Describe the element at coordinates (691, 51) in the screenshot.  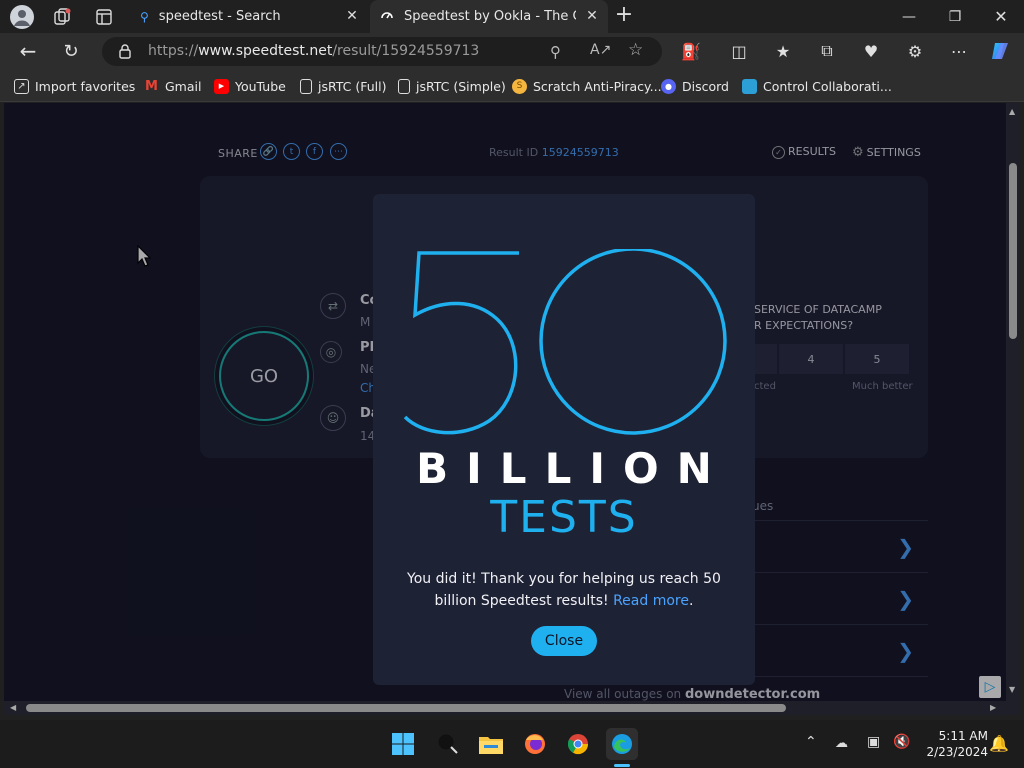
I see `extensions-icon: ⛽` at that location.